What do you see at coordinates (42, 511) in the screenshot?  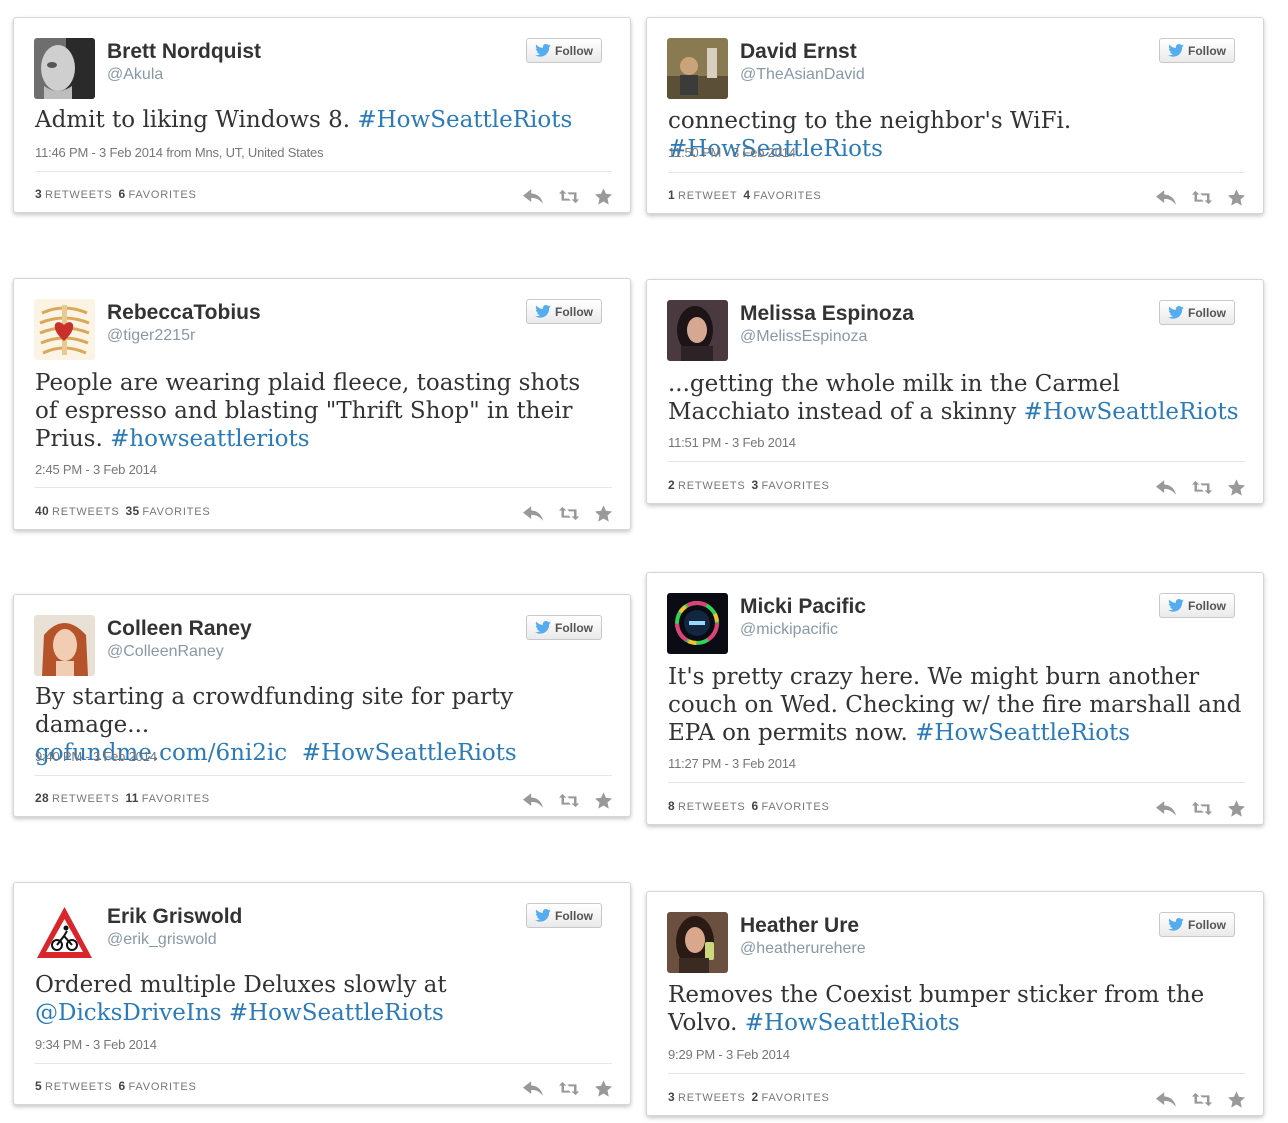 I see `retweet-count: 40` at bounding box center [42, 511].